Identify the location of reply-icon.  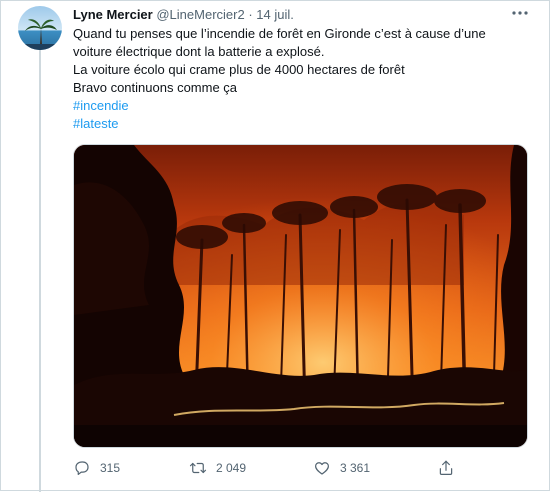
(82, 468).